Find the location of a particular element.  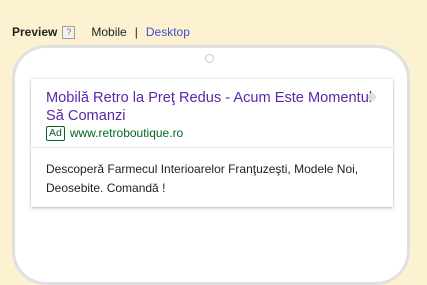

preview-label: Preview is located at coordinates (35, 32).